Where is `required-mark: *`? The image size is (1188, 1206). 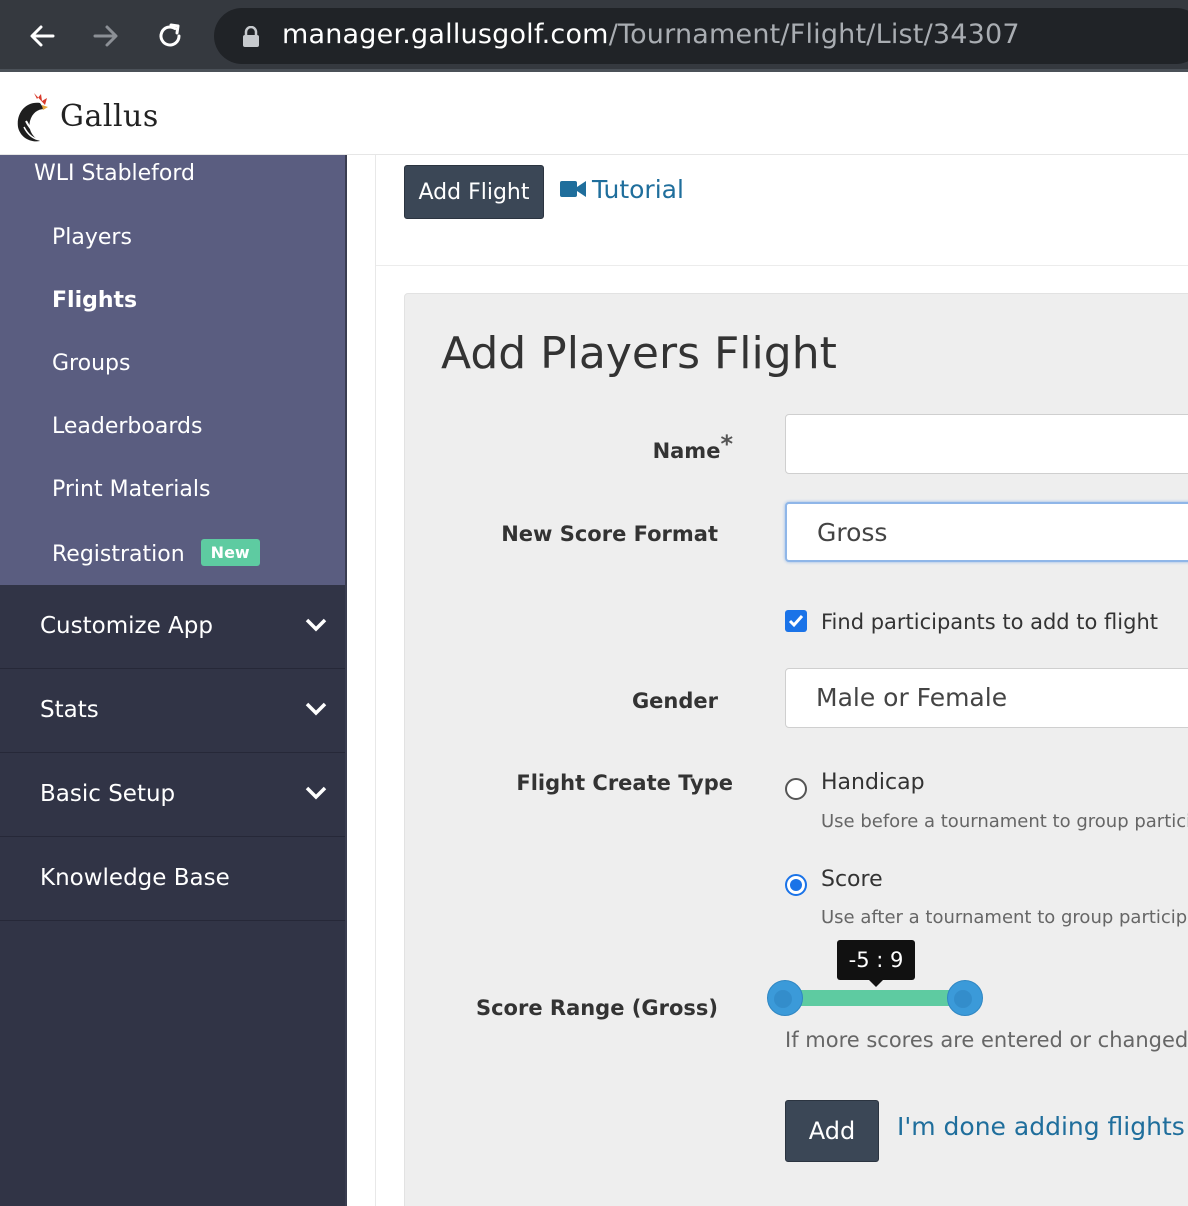 required-mark: * is located at coordinates (726, 444).